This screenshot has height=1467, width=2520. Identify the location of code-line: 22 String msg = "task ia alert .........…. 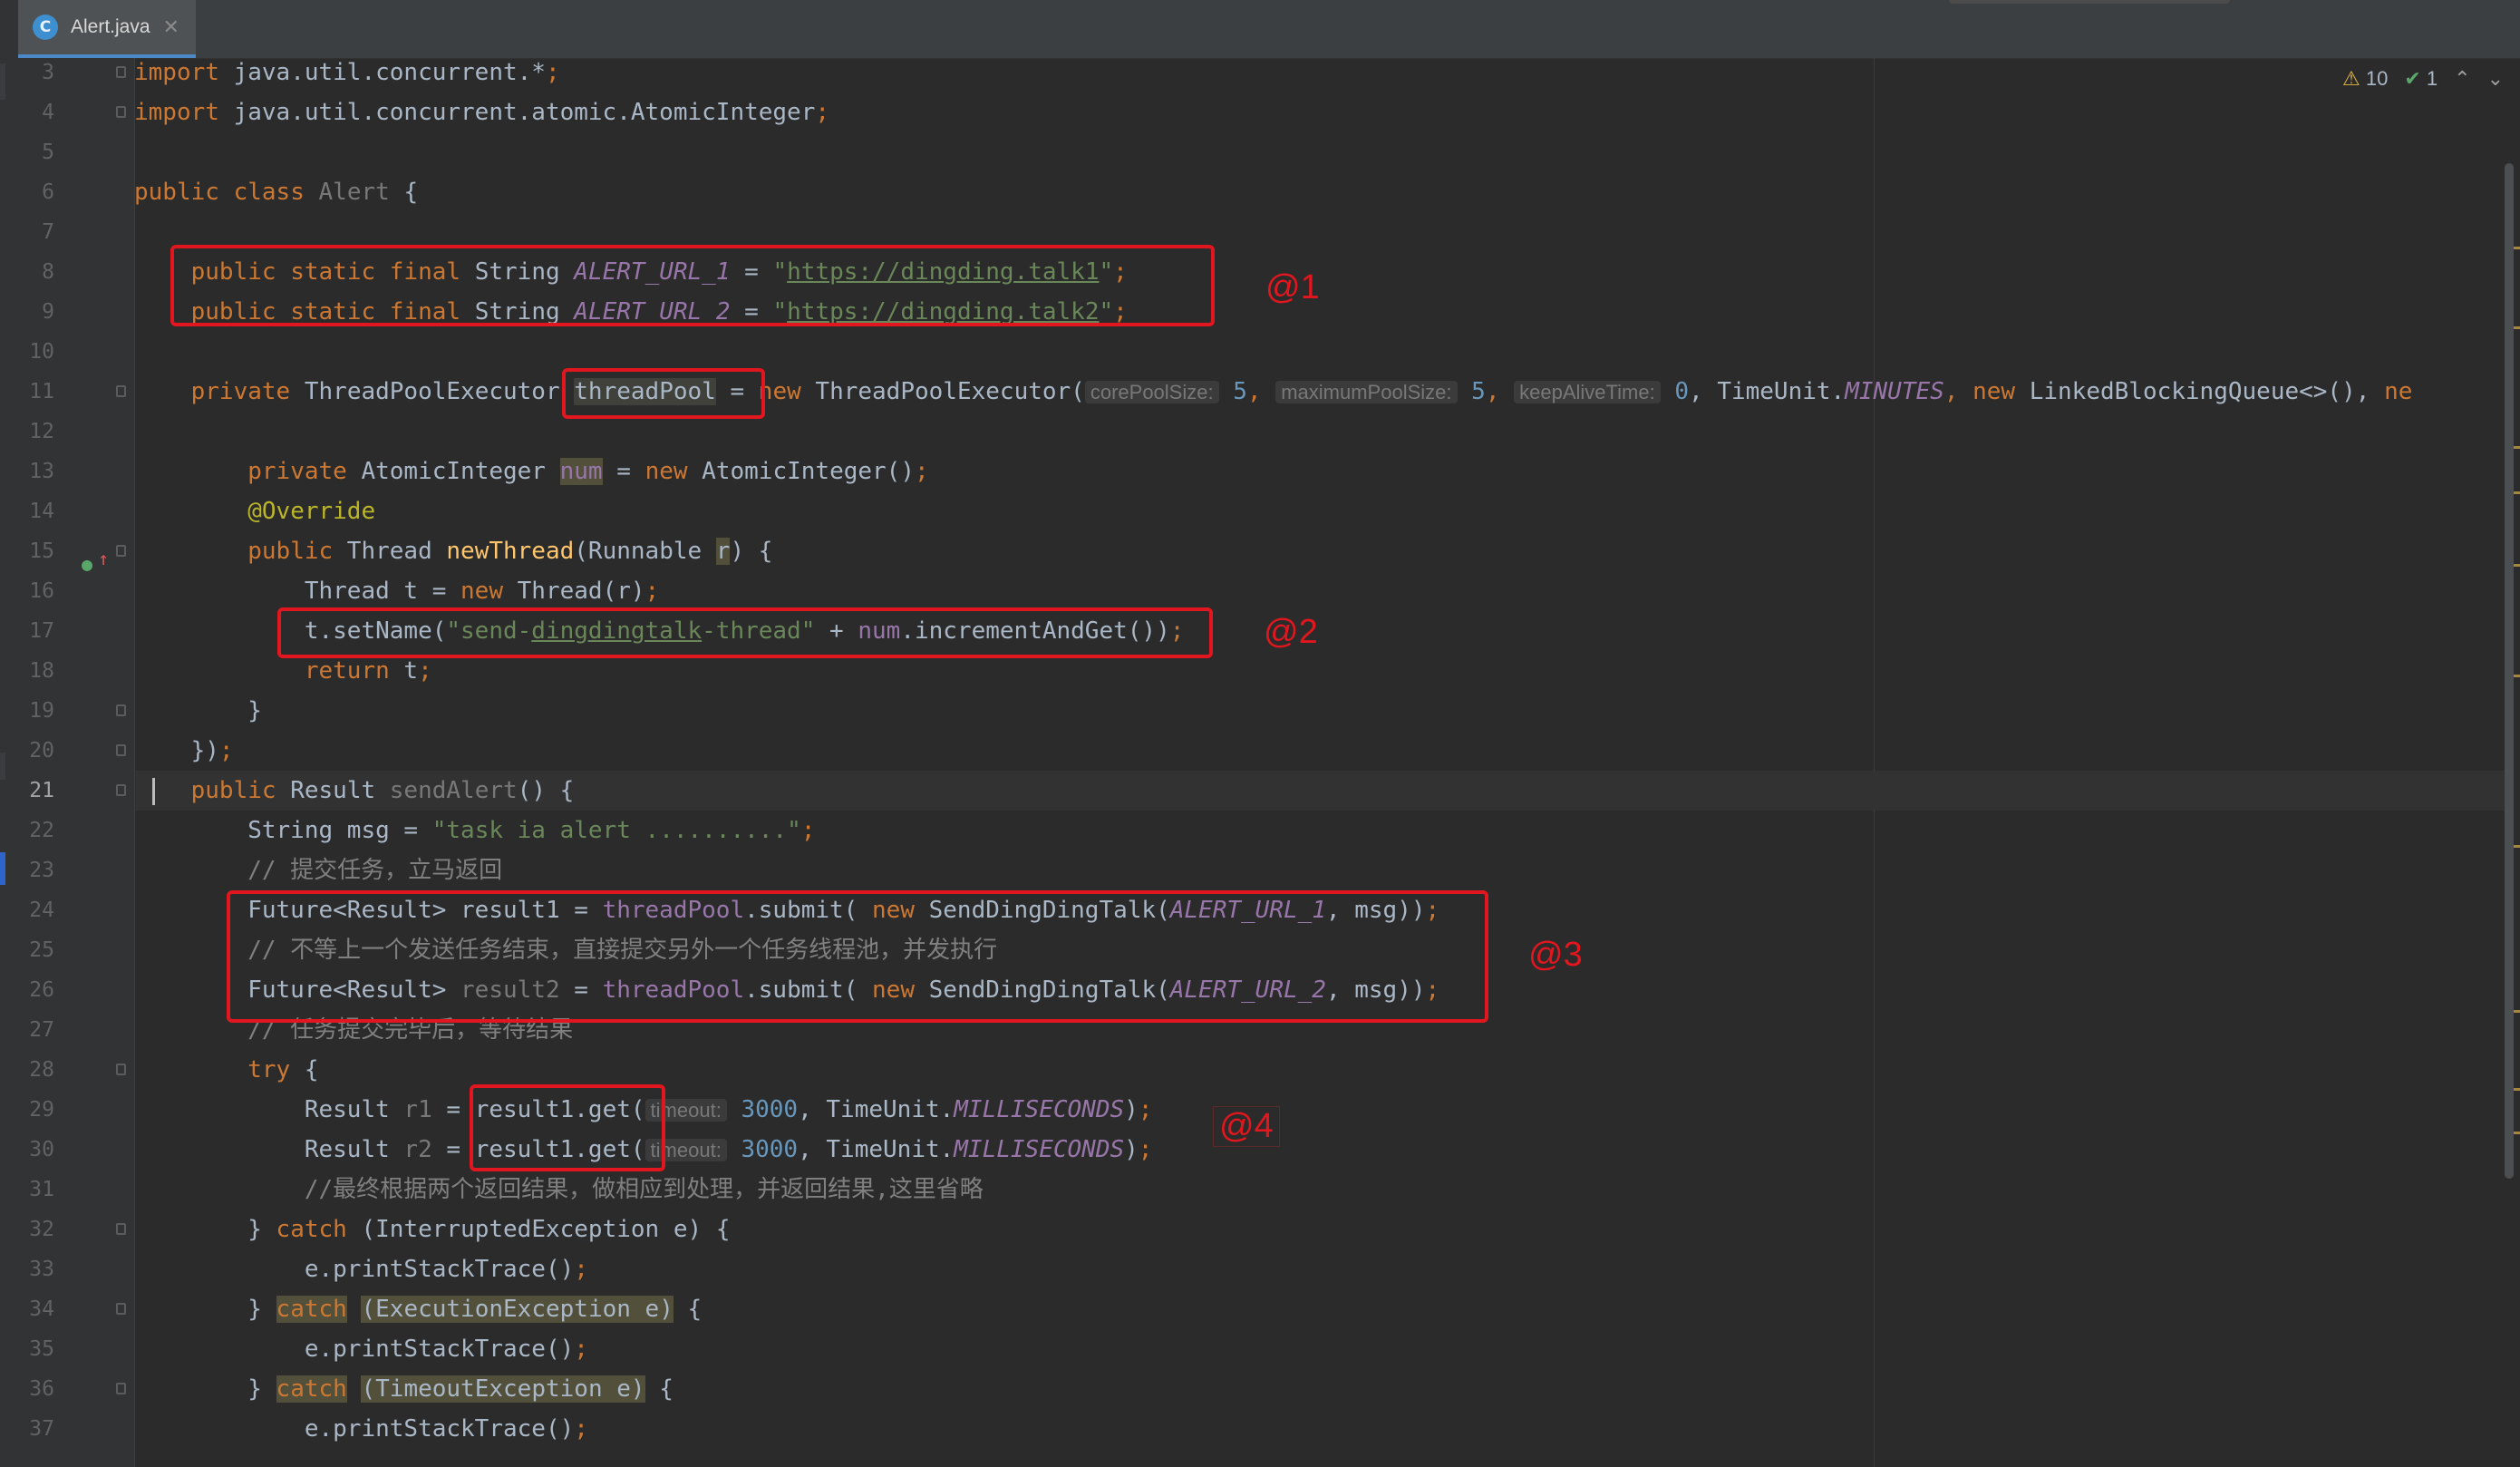
(1269, 831).